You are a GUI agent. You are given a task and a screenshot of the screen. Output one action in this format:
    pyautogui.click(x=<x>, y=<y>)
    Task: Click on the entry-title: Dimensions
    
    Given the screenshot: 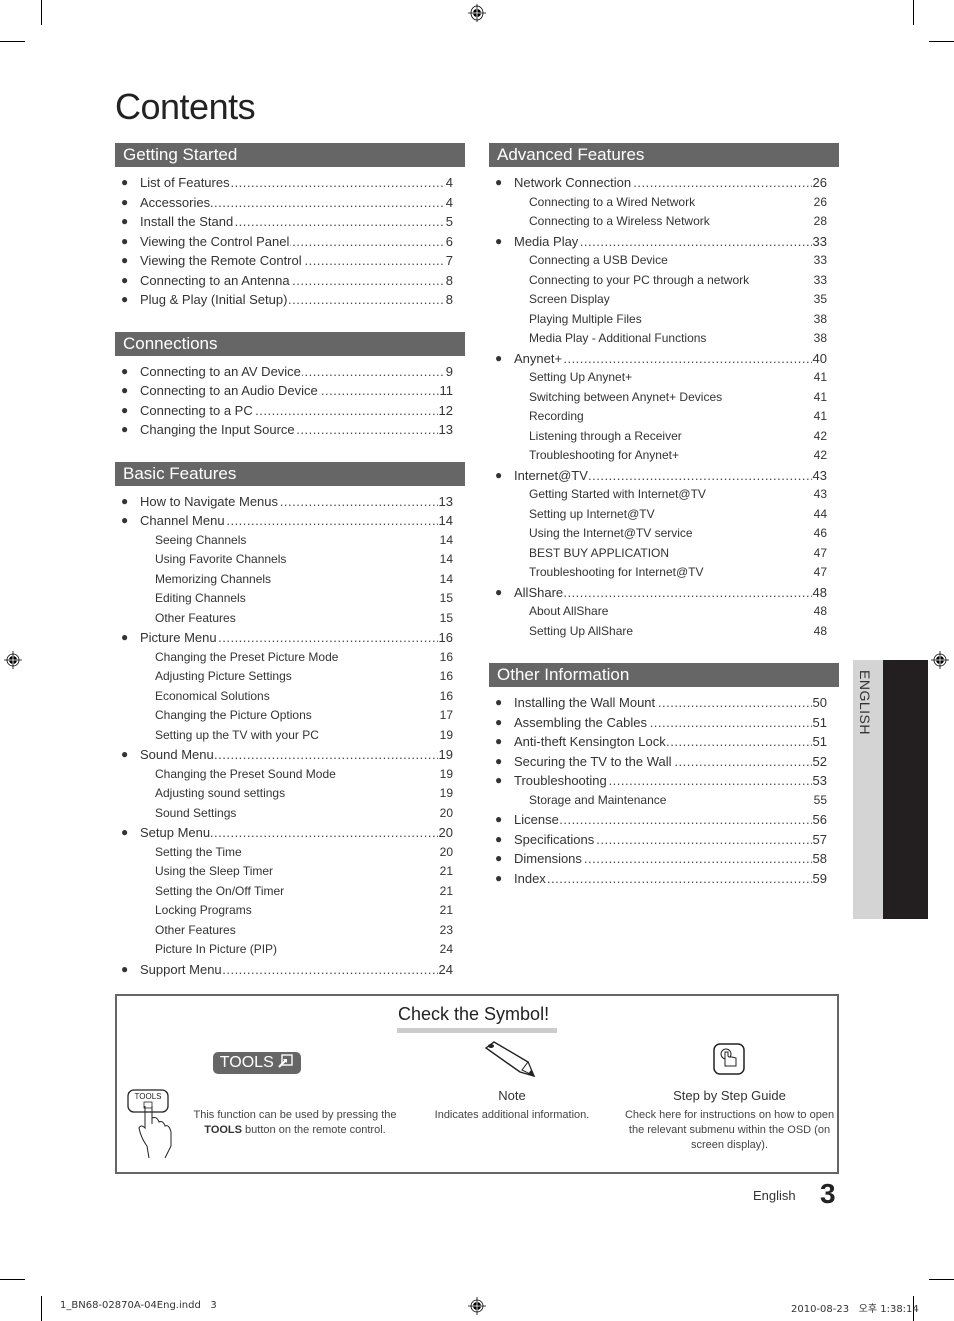 What is the action you would take?
    pyautogui.click(x=548, y=859)
    